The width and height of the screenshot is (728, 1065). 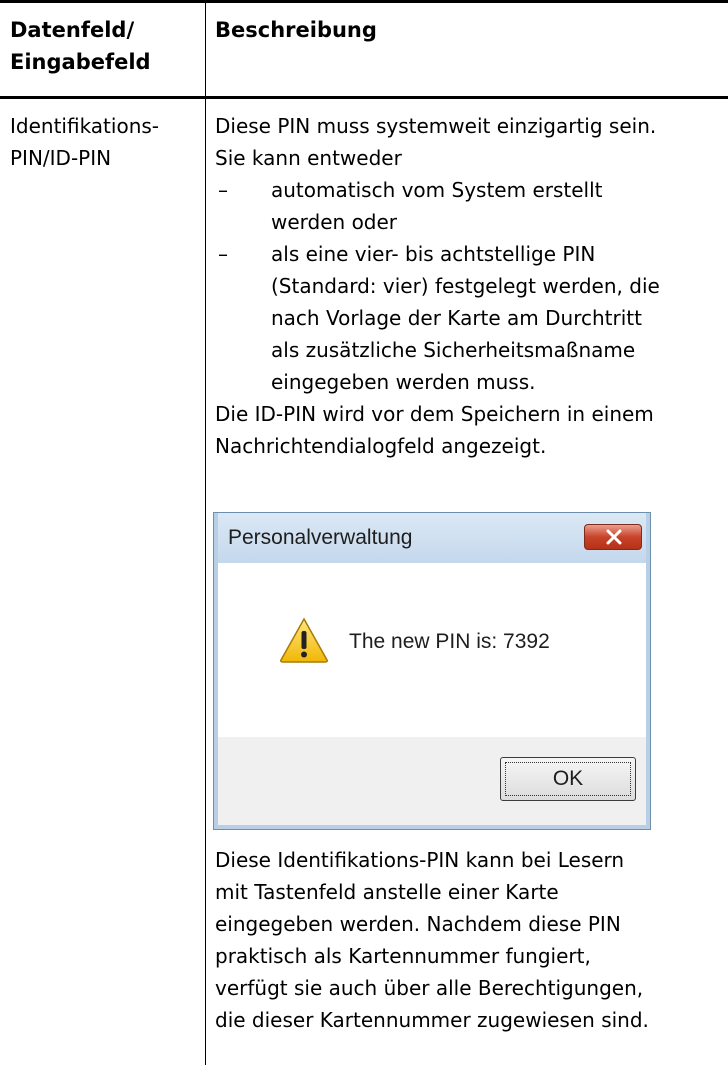 I want to click on close-icon, so click(x=614, y=537).